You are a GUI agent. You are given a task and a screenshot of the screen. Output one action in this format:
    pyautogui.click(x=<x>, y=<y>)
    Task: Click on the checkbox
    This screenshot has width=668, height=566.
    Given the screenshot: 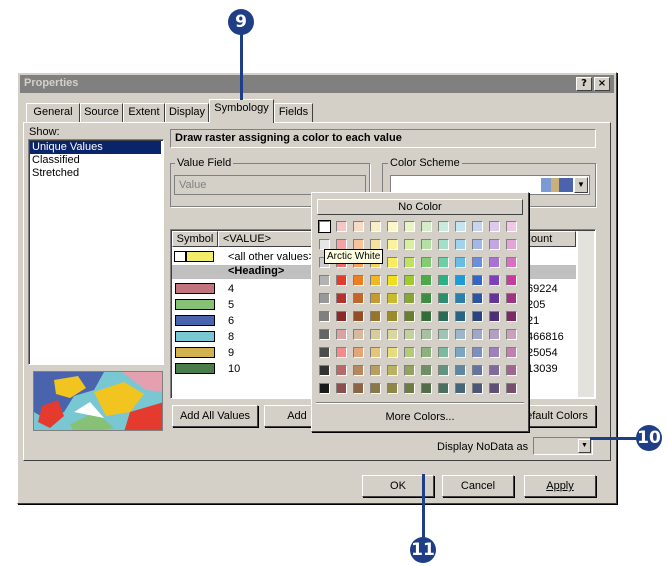 What is the action you would take?
    pyautogui.click(x=180, y=256)
    